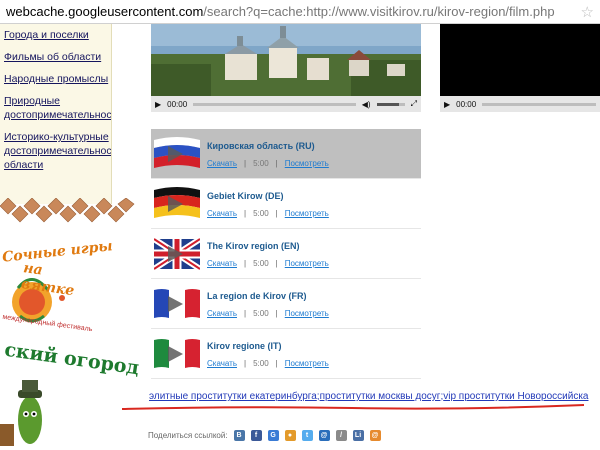  I want to click on italy-flag-icon, so click(177, 354).